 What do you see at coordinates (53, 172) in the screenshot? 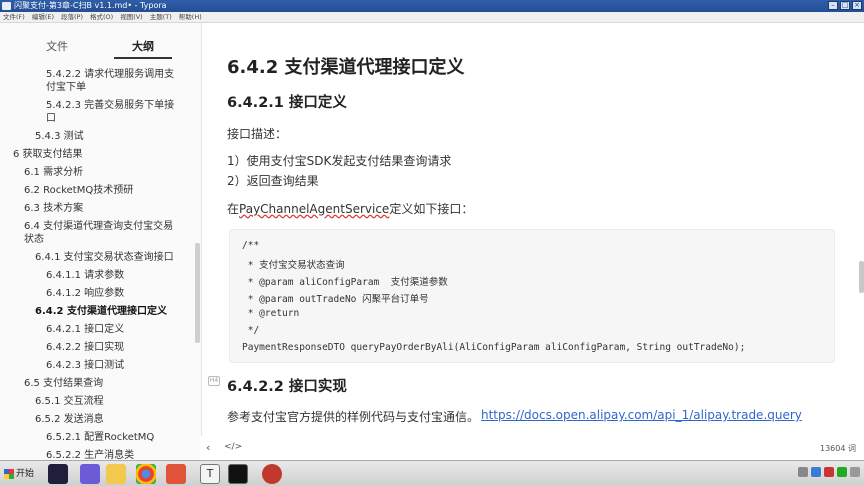
I see `outline-item: 6.1 需求分析` at bounding box center [53, 172].